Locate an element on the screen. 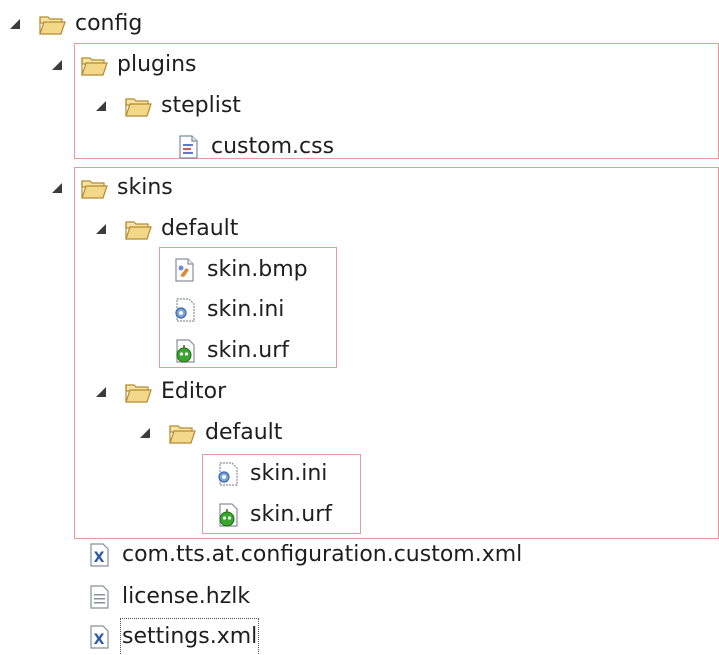 This screenshot has width=719, height=655. tree-item-license: license.hzlk is located at coordinates (167, 597).